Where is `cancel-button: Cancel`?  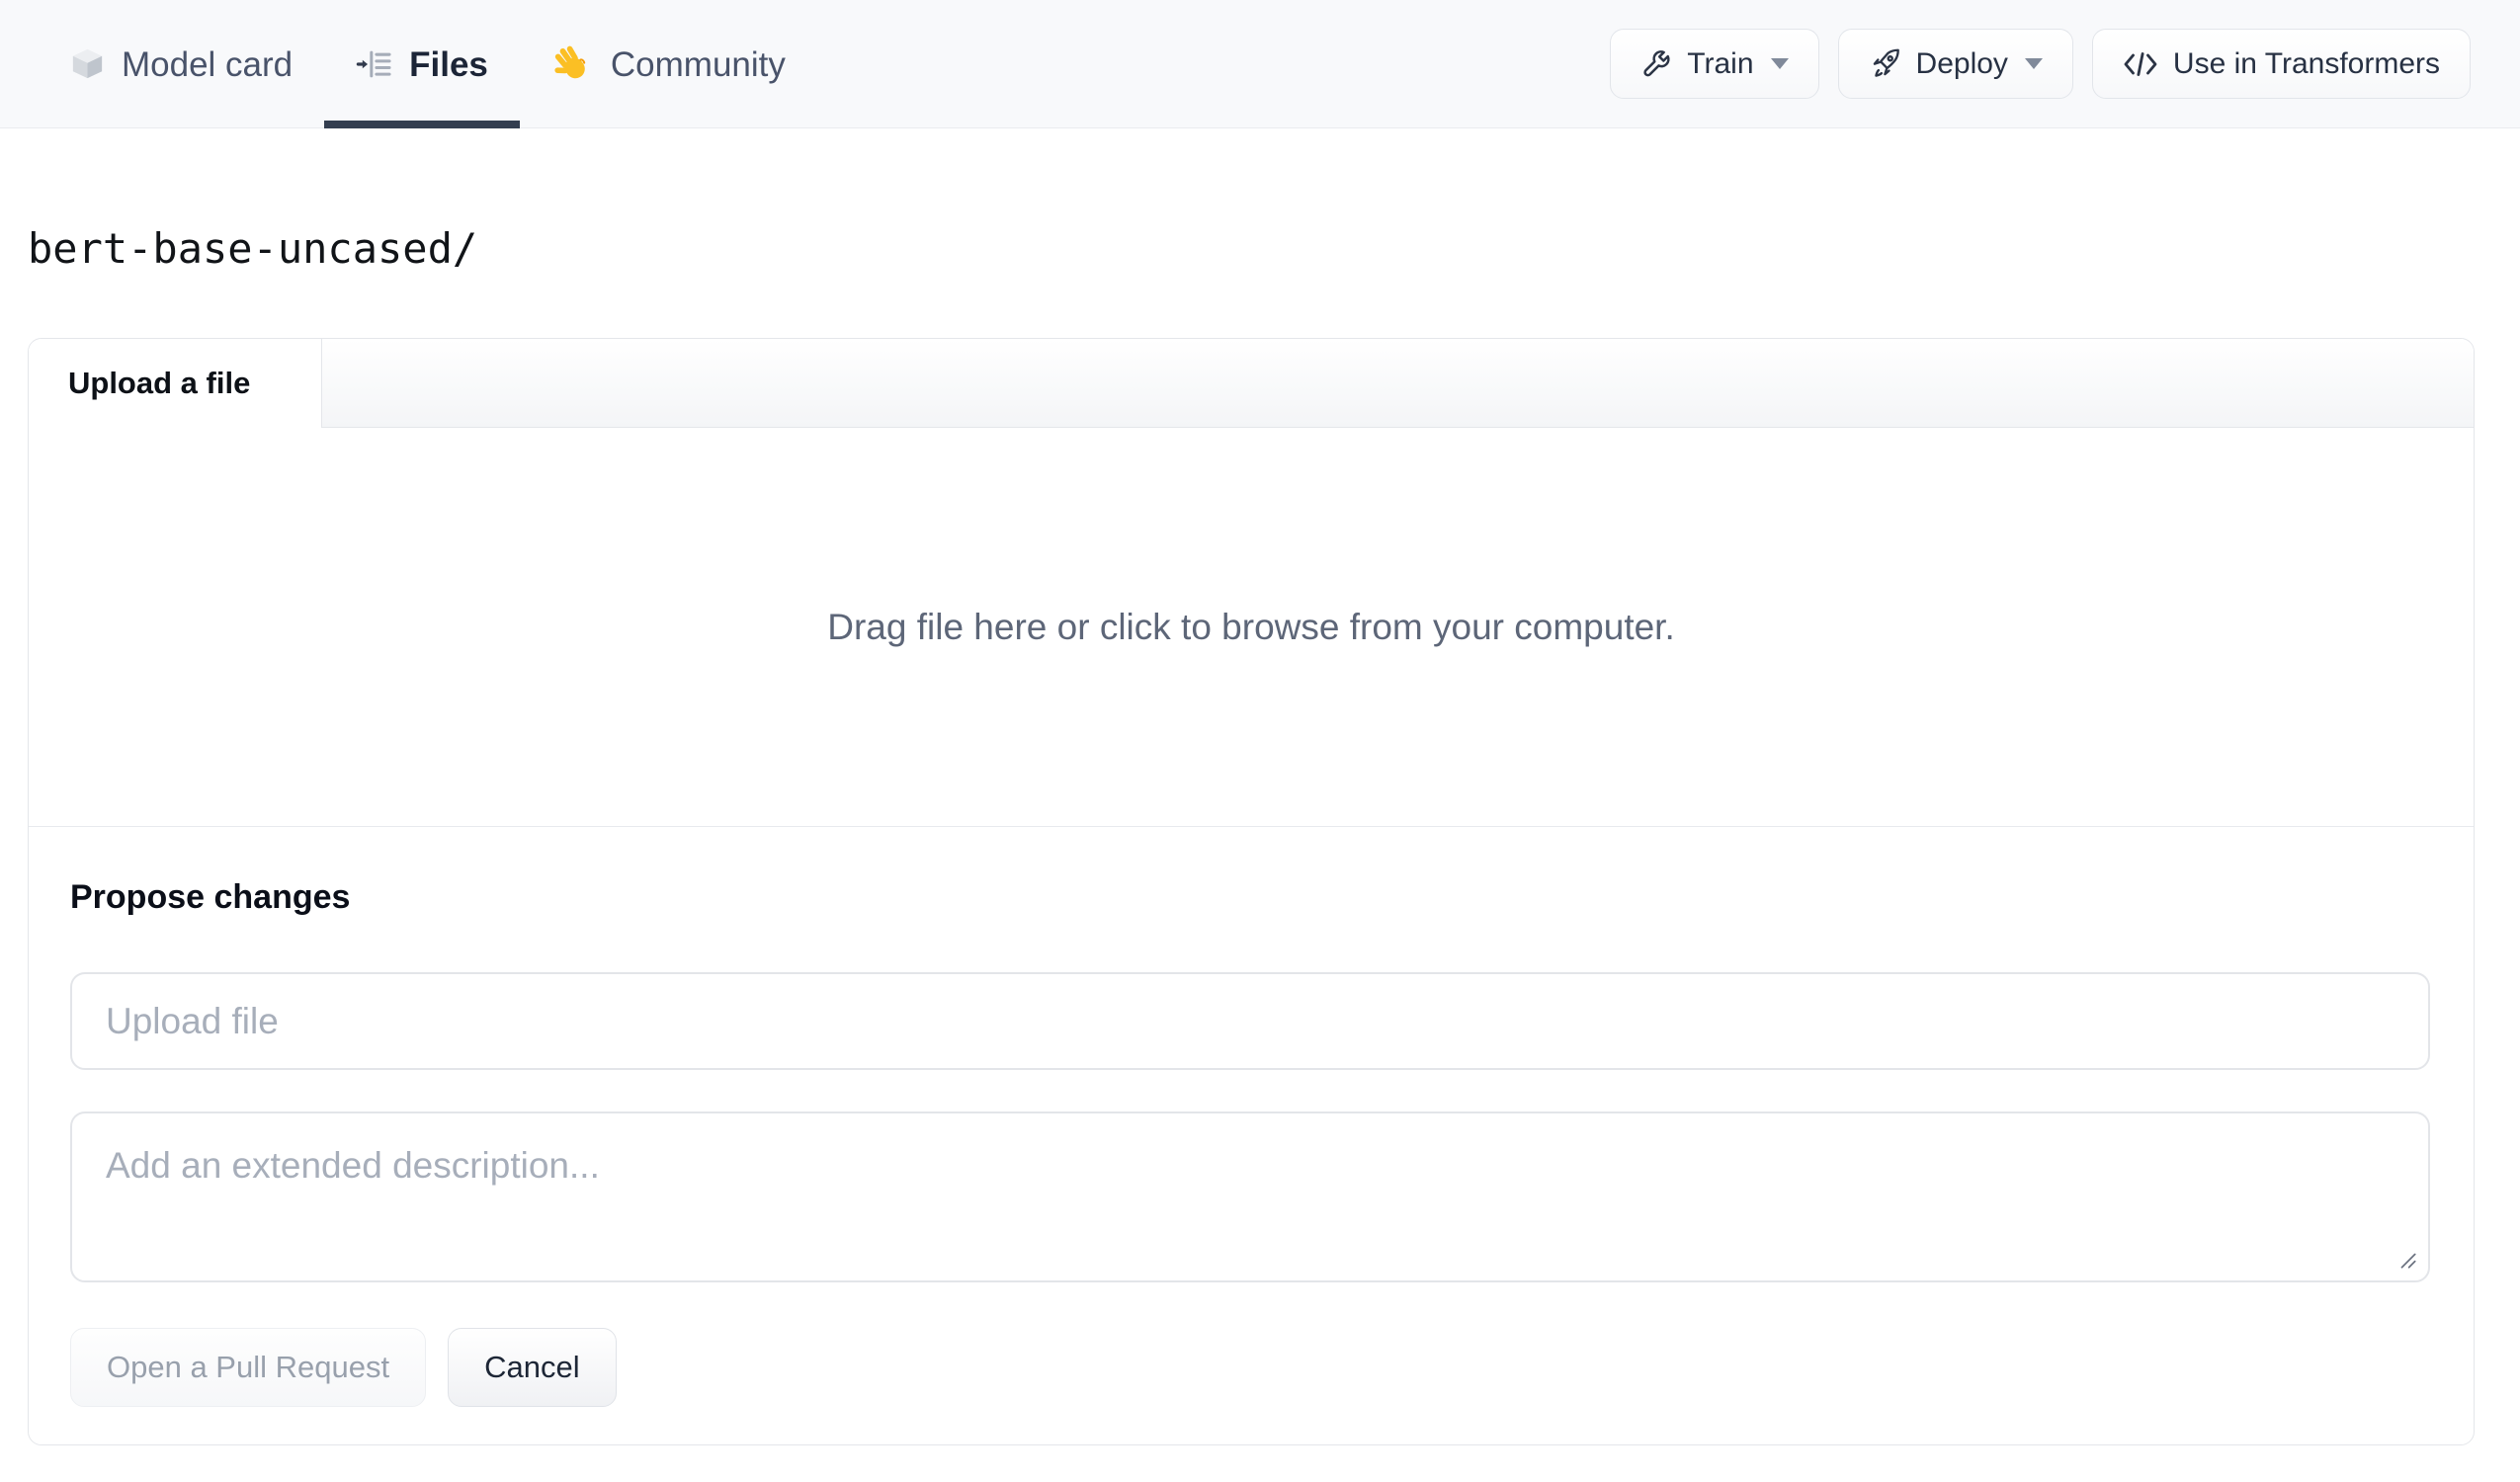 cancel-button: Cancel is located at coordinates (532, 1368).